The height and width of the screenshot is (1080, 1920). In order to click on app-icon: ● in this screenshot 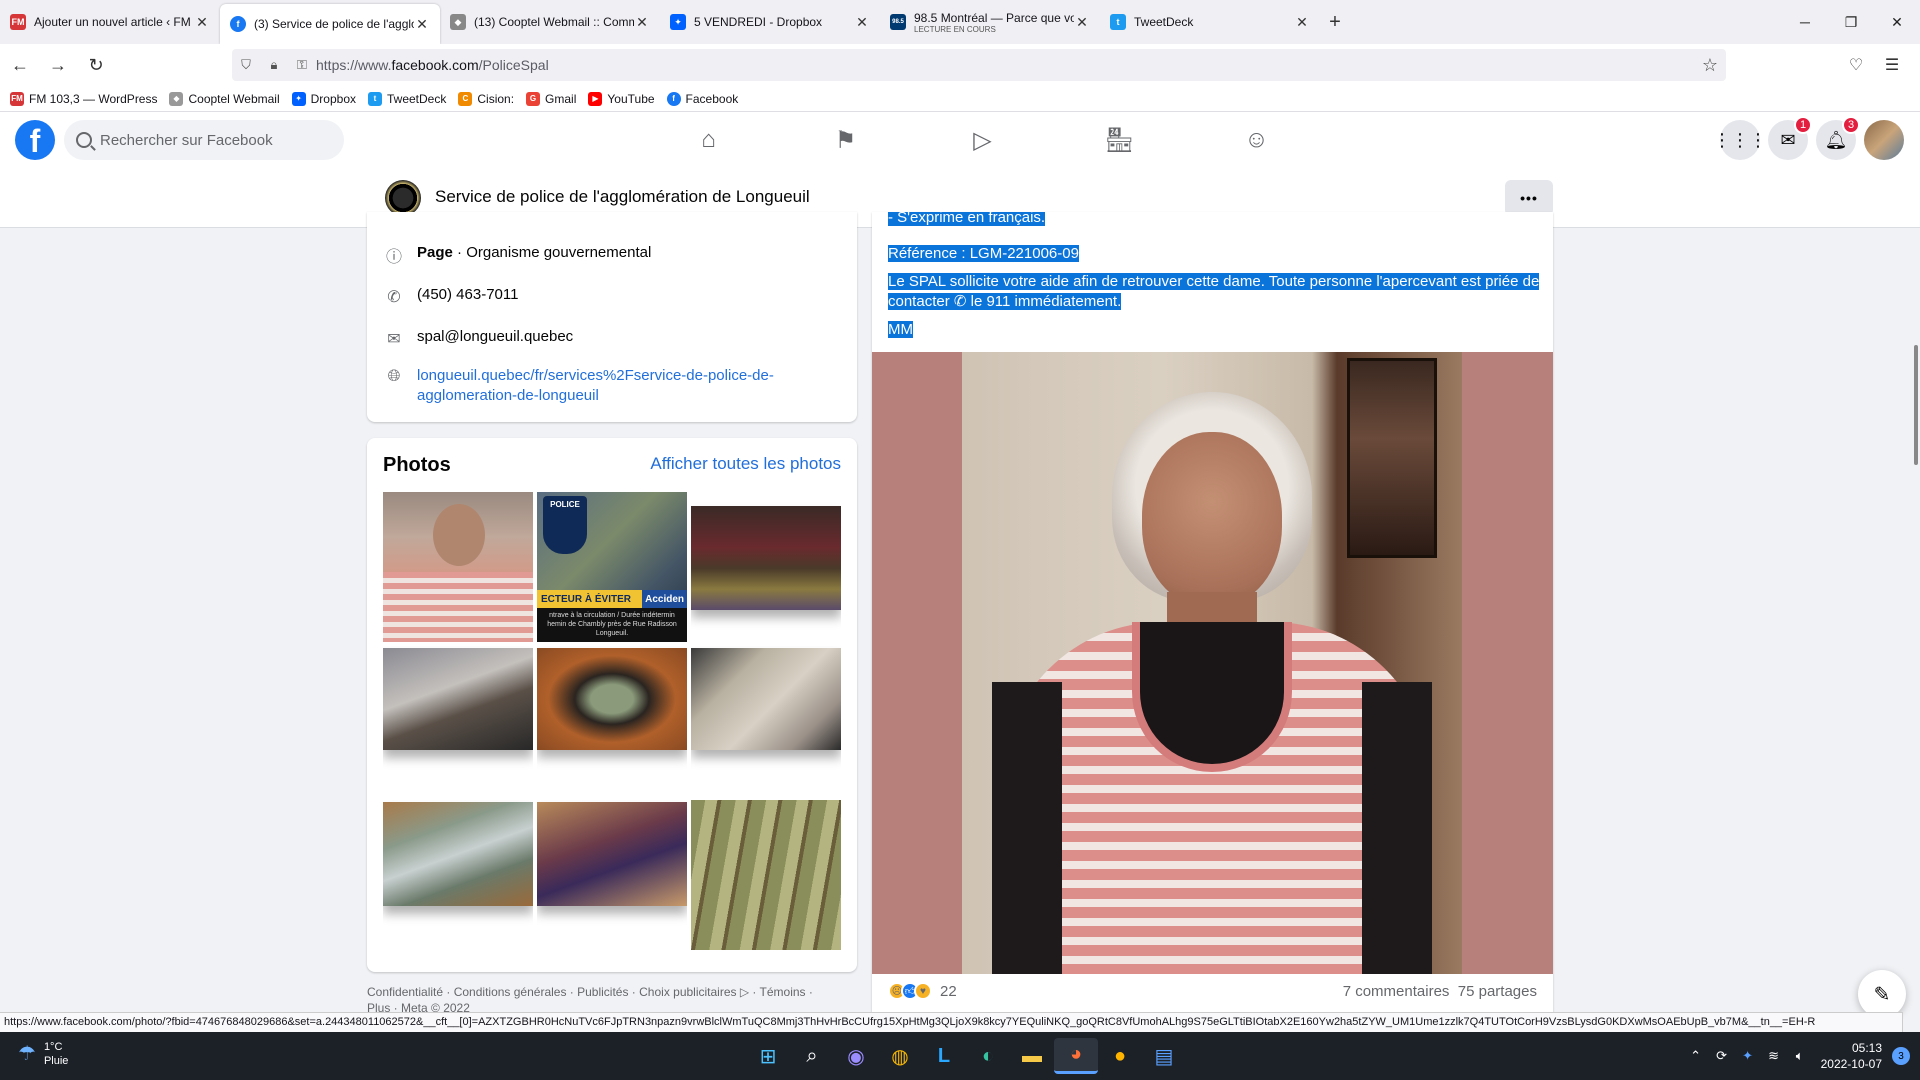, I will do `click(1120, 1056)`.